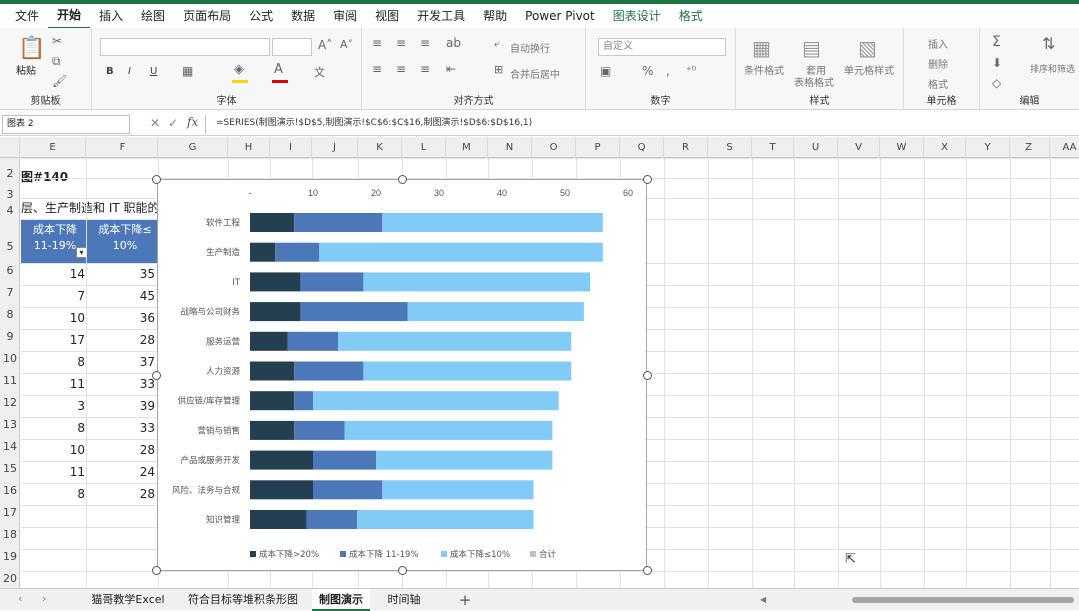  Describe the element at coordinates (10, 270) in the screenshot. I see `row-header-6: 6` at that location.